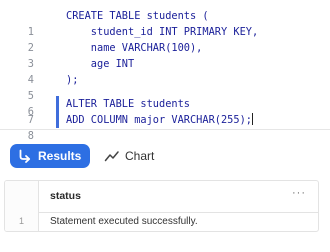 The width and height of the screenshot is (330, 252). I want to click on code-line: 1 CREATE TABLE students (, so click(104, 23).